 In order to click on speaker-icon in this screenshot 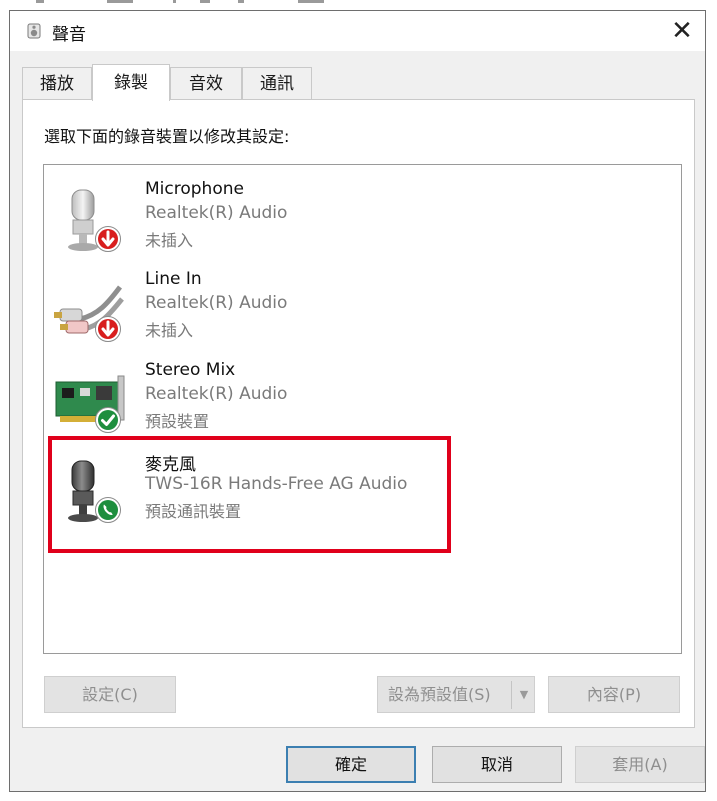, I will do `click(34, 31)`.